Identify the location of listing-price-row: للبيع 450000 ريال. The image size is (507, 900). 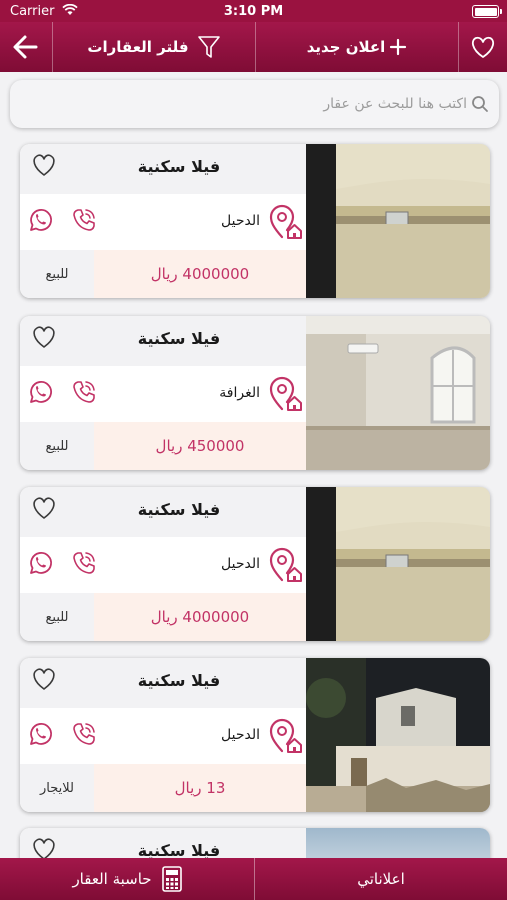
(163, 446).